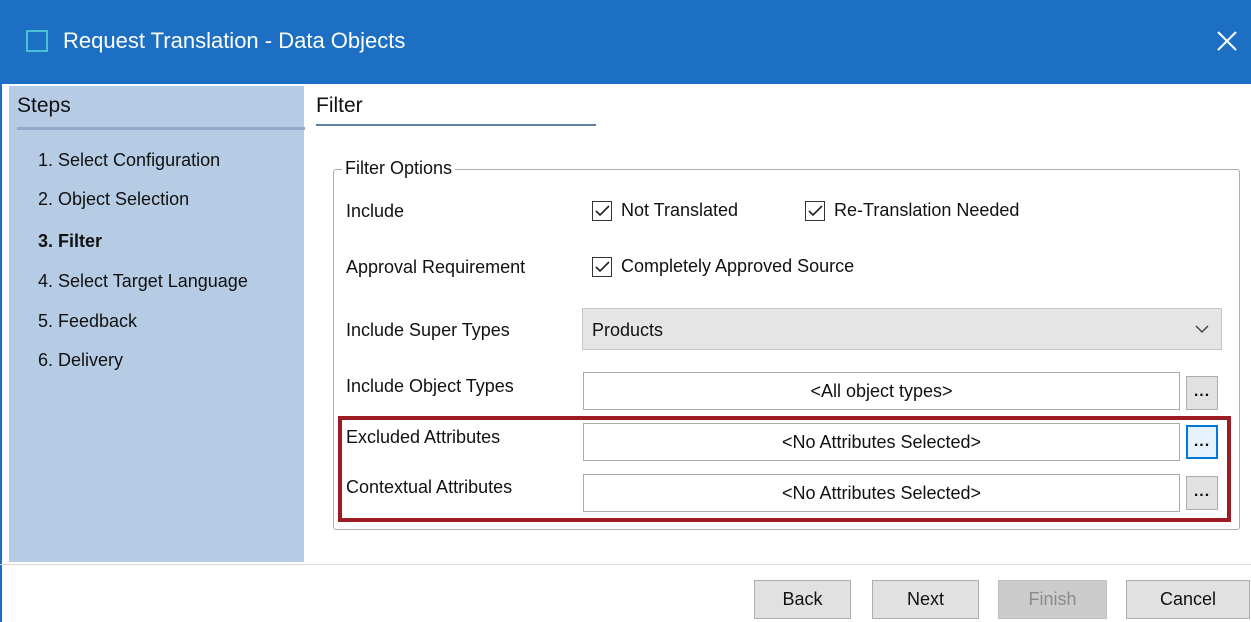 The height and width of the screenshot is (622, 1251). What do you see at coordinates (114, 199) in the screenshot?
I see `step-object-selection: 2. Object Selection` at bounding box center [114, 199].